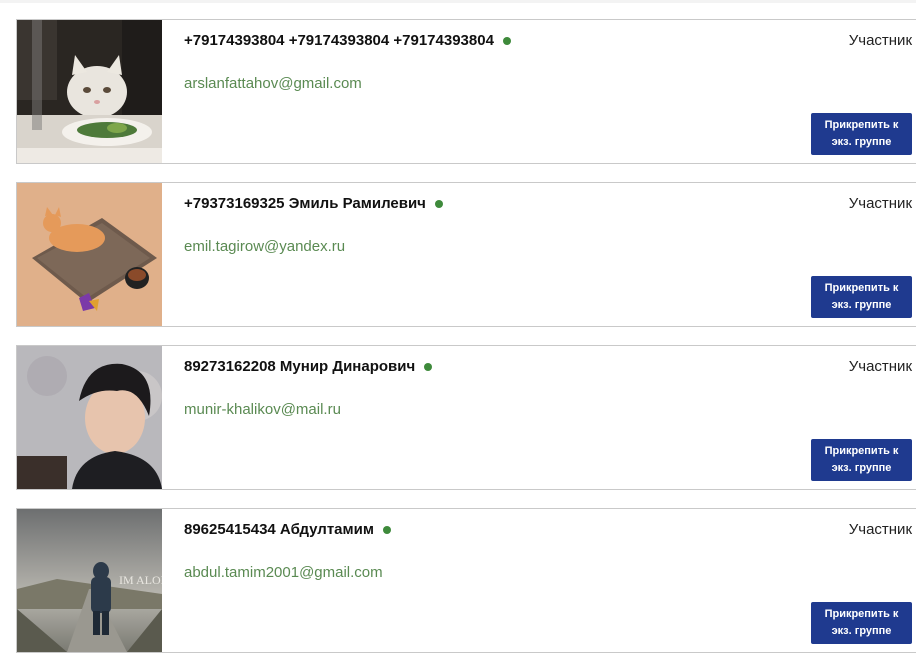  Describe the element at coordinates (458, 1) in the screenshot. I see `top-divider` at that location.